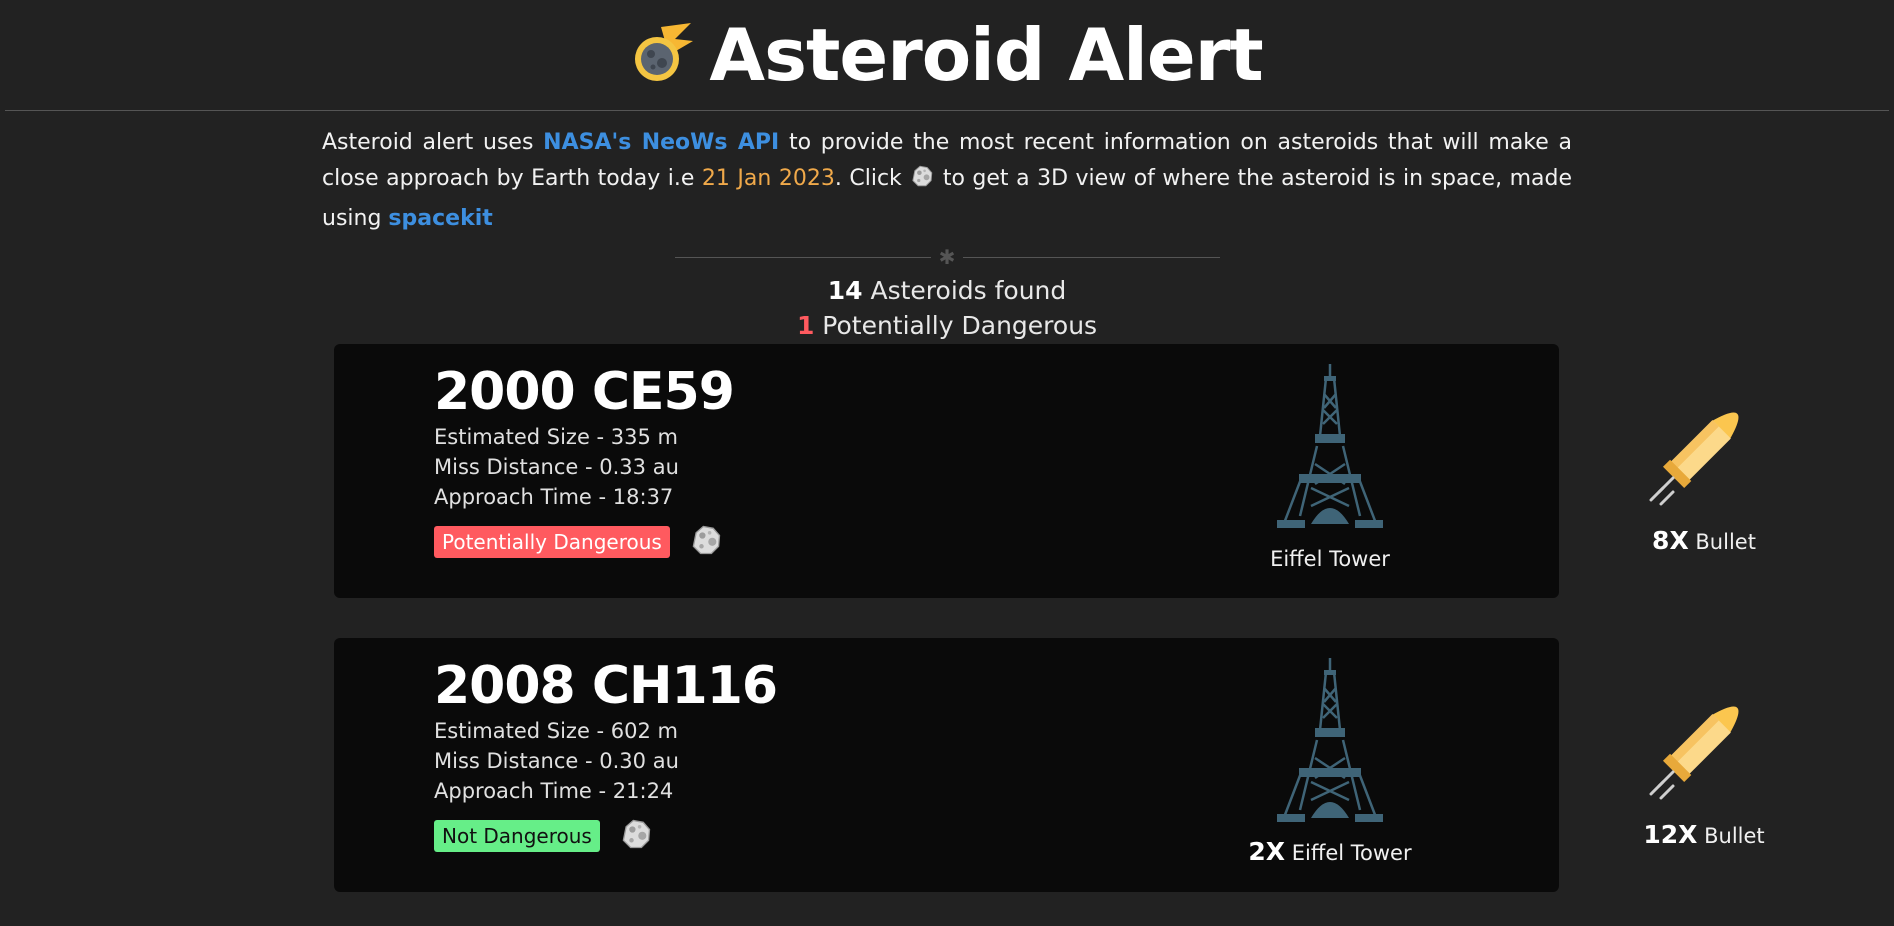  Describe the element at coordinates (922, 182) in the screenshot. I see `asteroid-icon` at that location.